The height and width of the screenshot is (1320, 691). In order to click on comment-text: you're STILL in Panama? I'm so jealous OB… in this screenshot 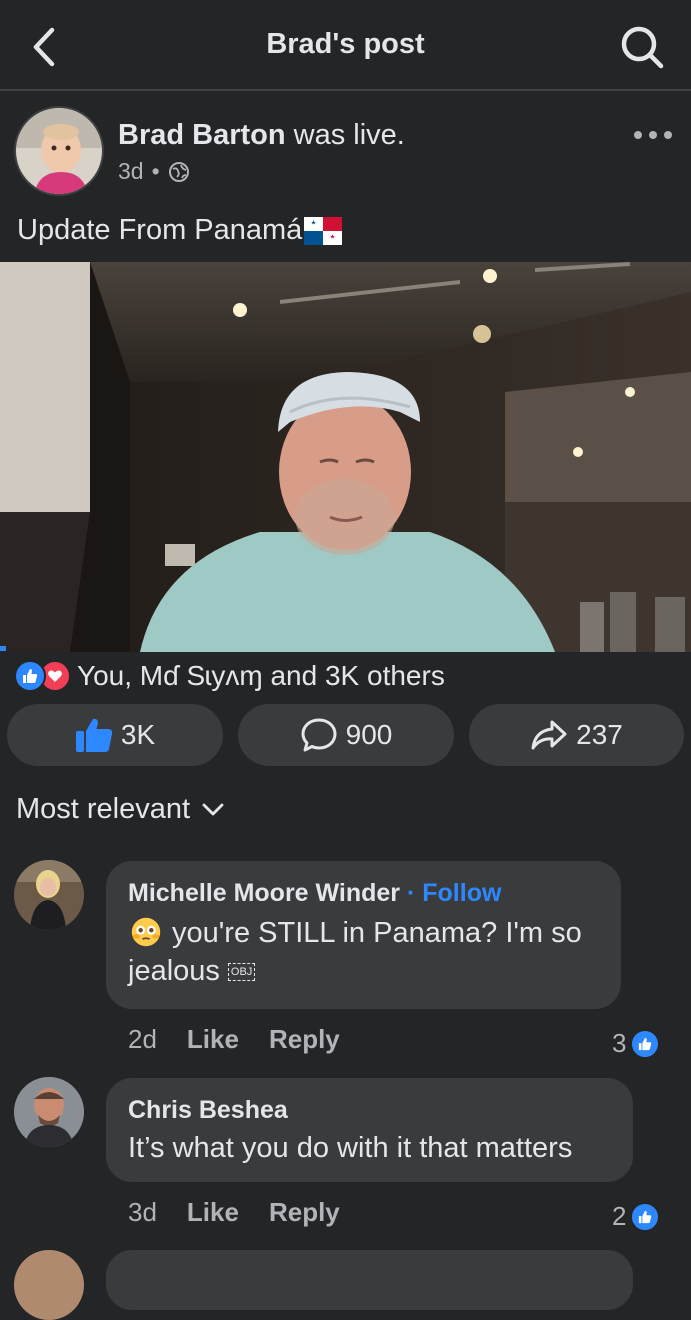, I will do `click(363, 952)`.